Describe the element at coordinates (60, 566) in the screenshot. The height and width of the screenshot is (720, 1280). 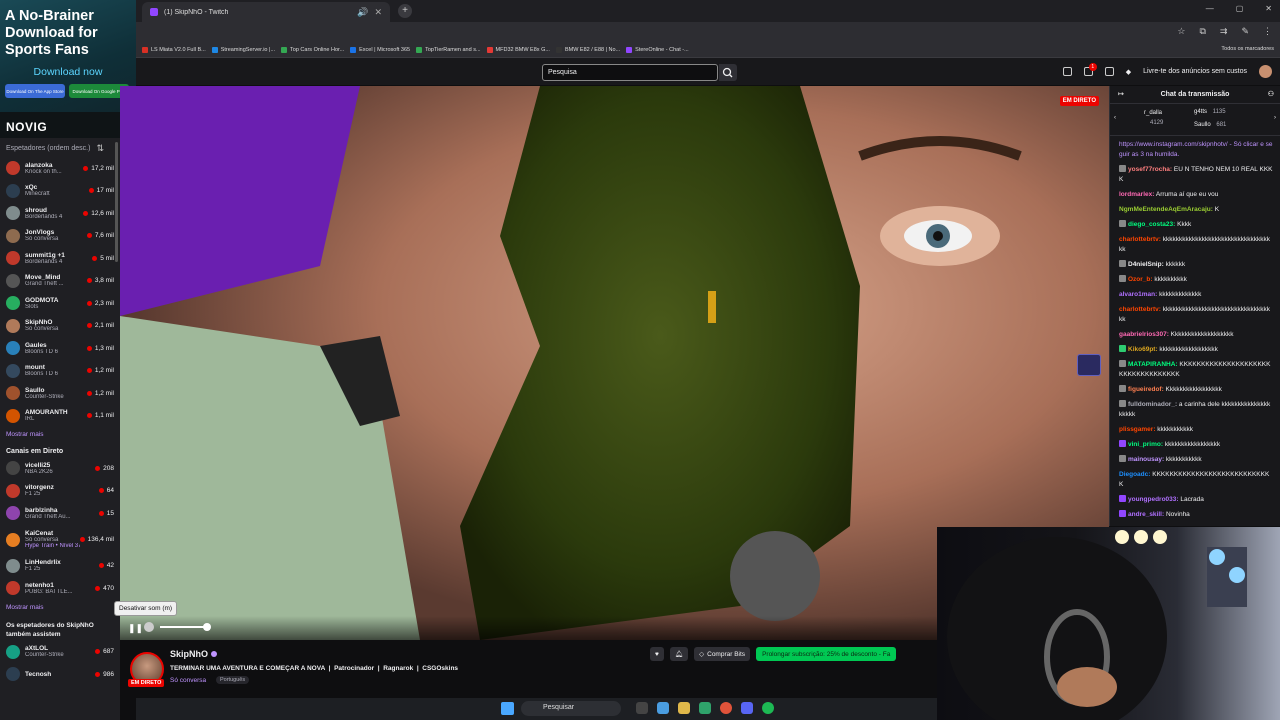
I see `sidebar-channel-item: LinHendrlix F1 25 42` at that location.